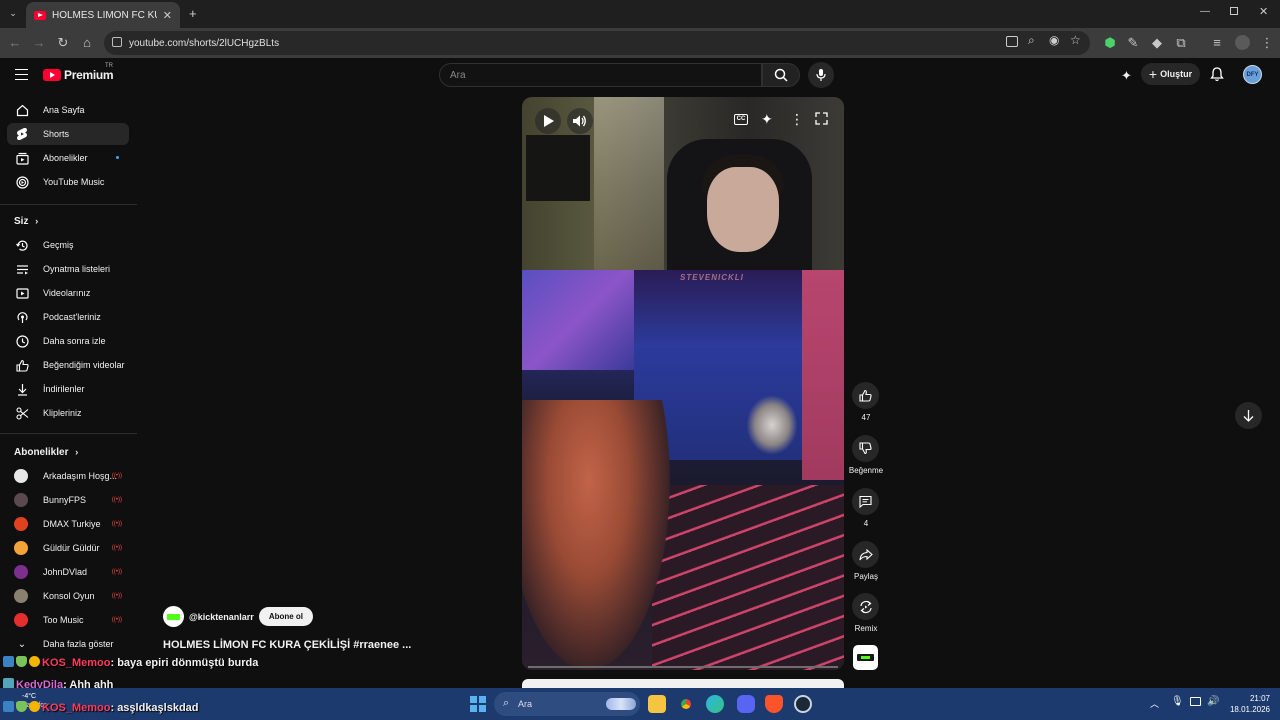 The image size is (1280, 720). Describe the element at coordinates (797, 119) in the screenshot. I see `more-options-icon: ⋮` at that location.